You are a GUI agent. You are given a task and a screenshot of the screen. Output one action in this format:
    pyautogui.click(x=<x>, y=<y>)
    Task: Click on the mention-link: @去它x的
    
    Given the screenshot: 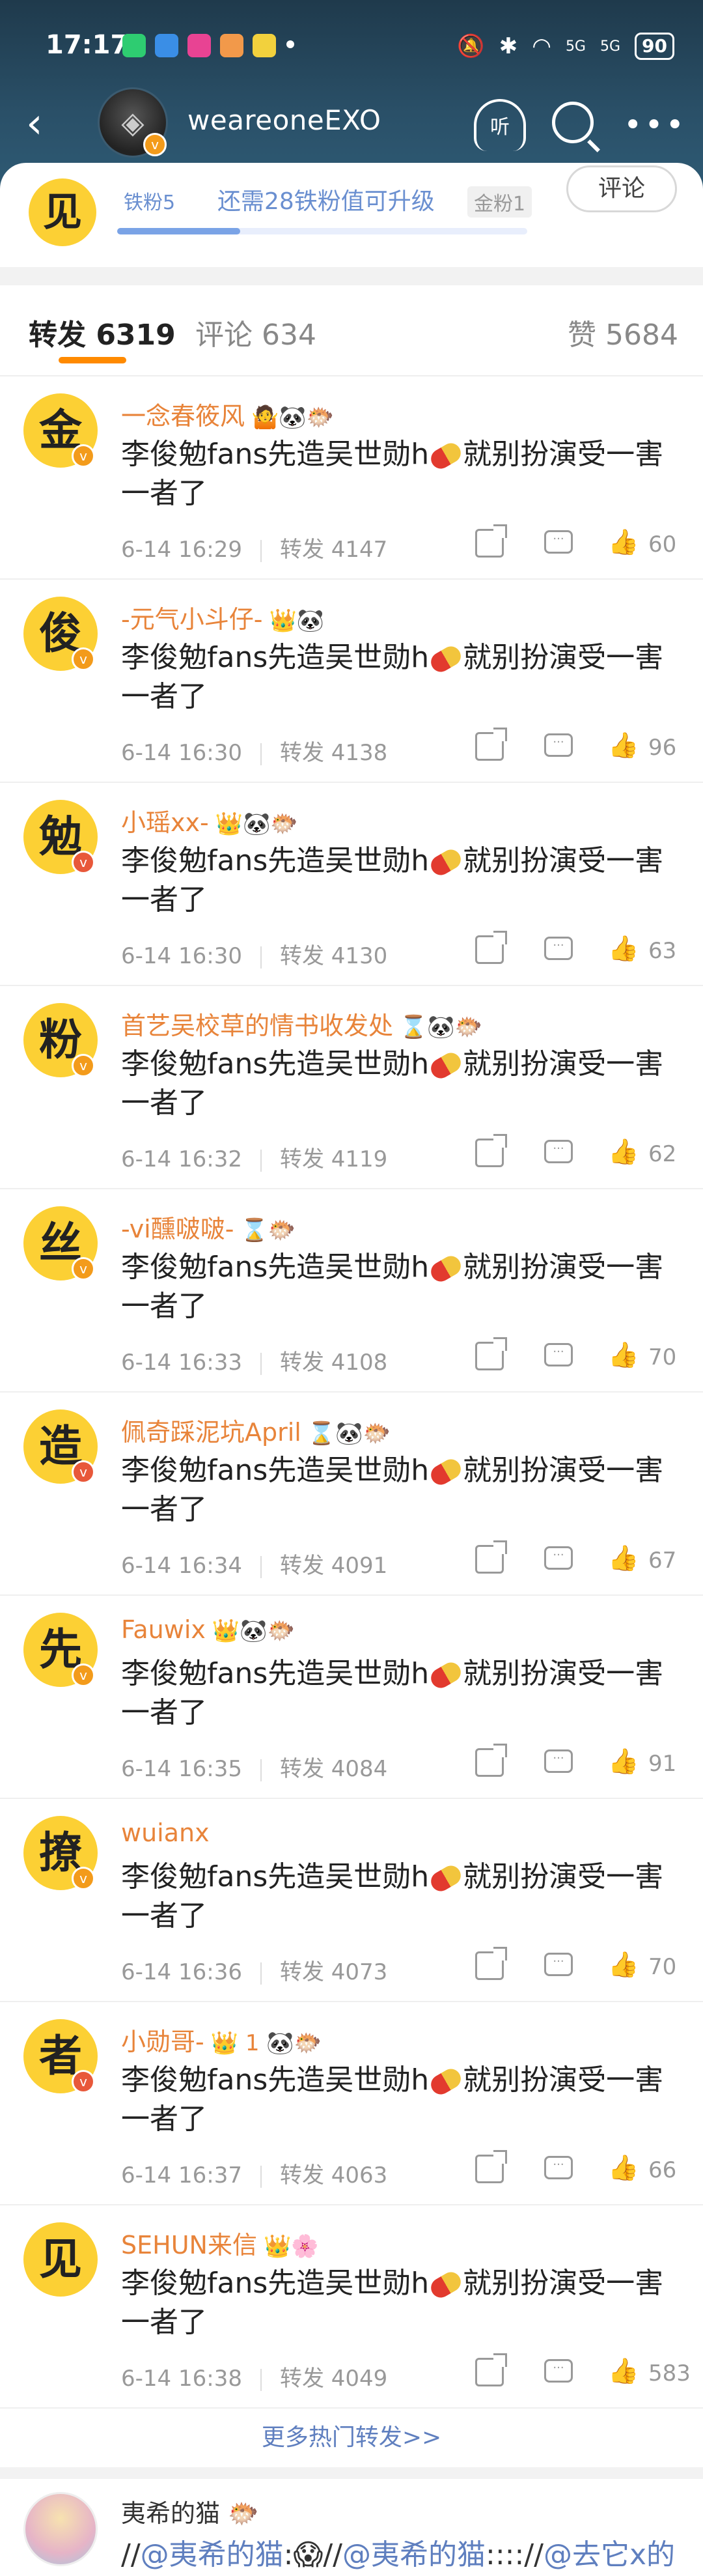 What is the action you would take?
    pyautogui.click(x=609, y=2554)
    